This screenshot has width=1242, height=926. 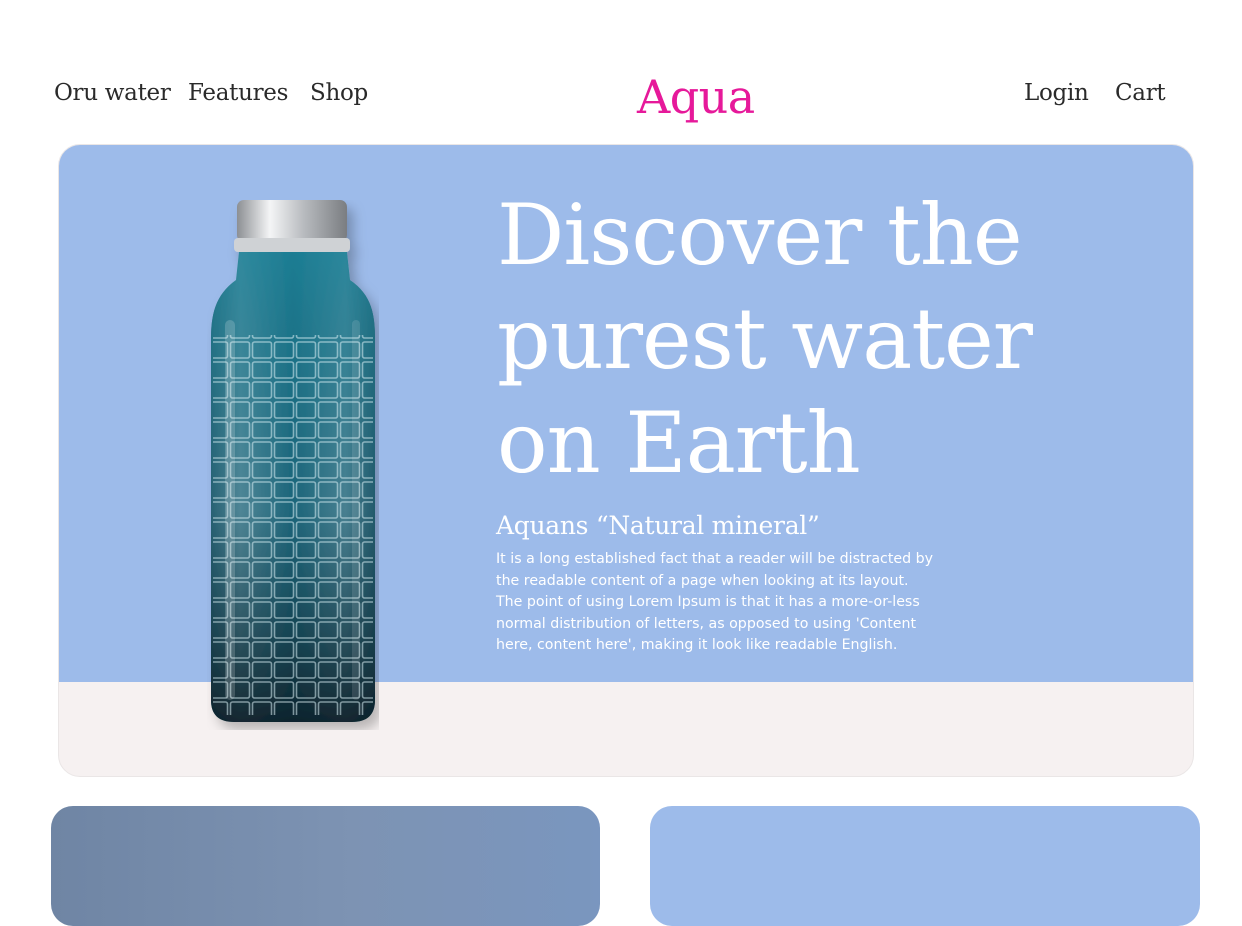 What do you see at coordinates (293, 465) in the screenshot?
I see `water-bottle-image` at bounding box center [293, 465].